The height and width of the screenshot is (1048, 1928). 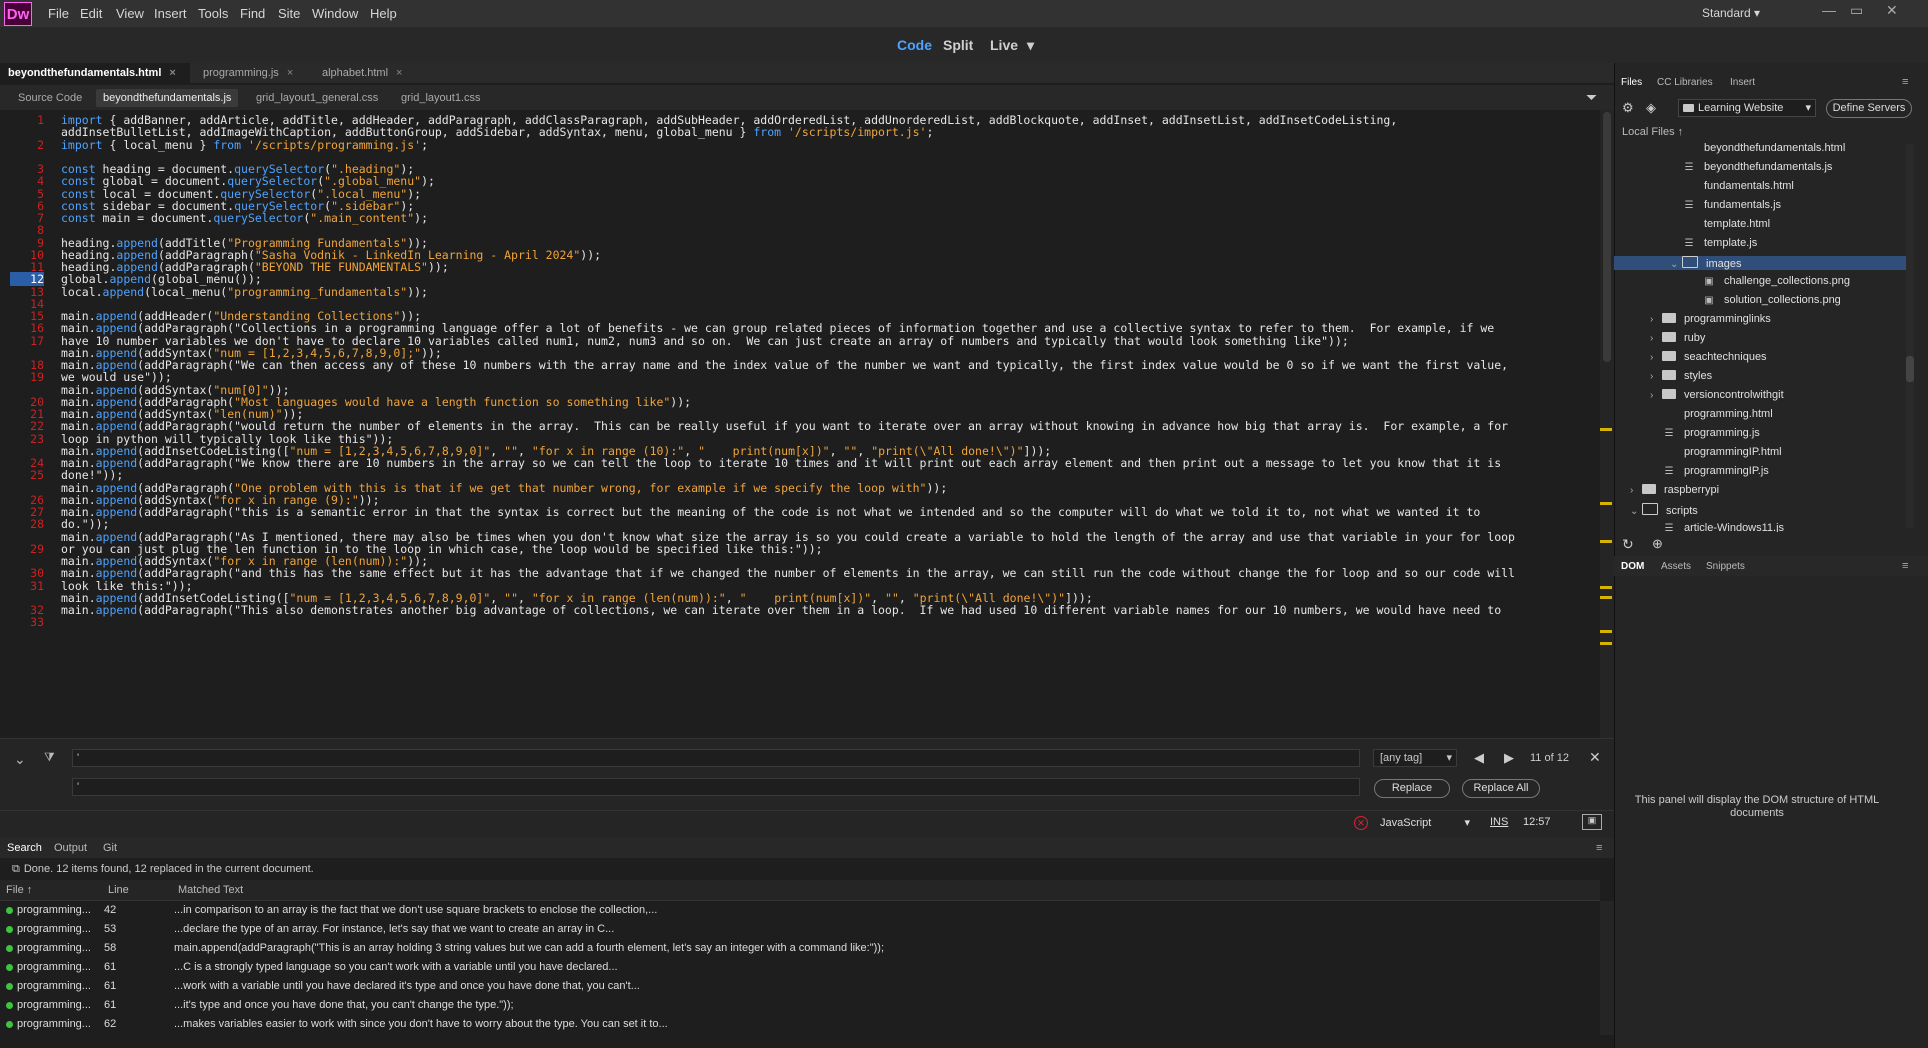 What do you see at coordinates (1631, 82) in the screenshot?
I see `panel-tab-files: Files` at bounding box center [1631, 82].